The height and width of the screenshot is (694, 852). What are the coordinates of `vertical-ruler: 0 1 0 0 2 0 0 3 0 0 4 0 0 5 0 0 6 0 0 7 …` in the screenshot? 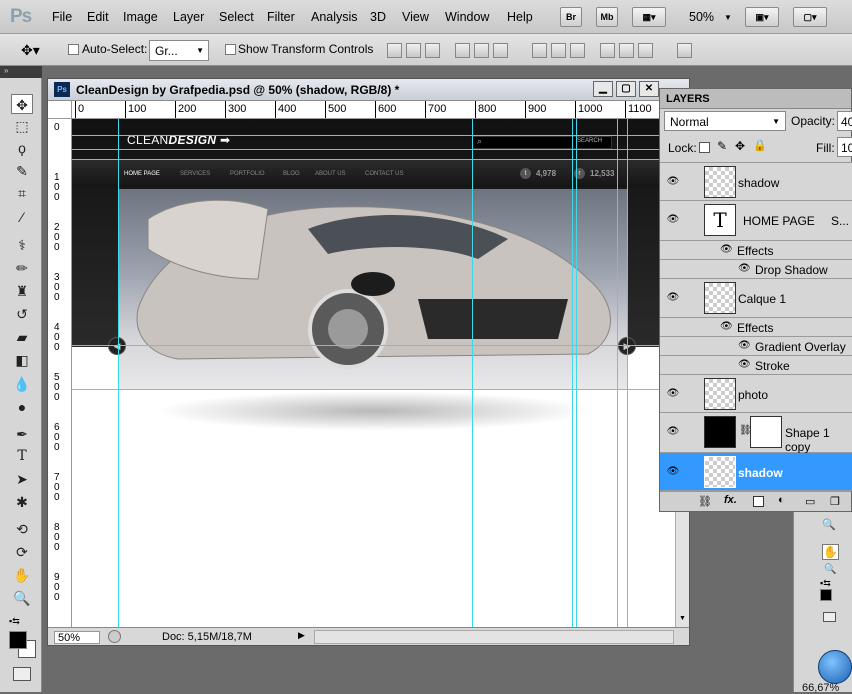 It's located at (60, 373).